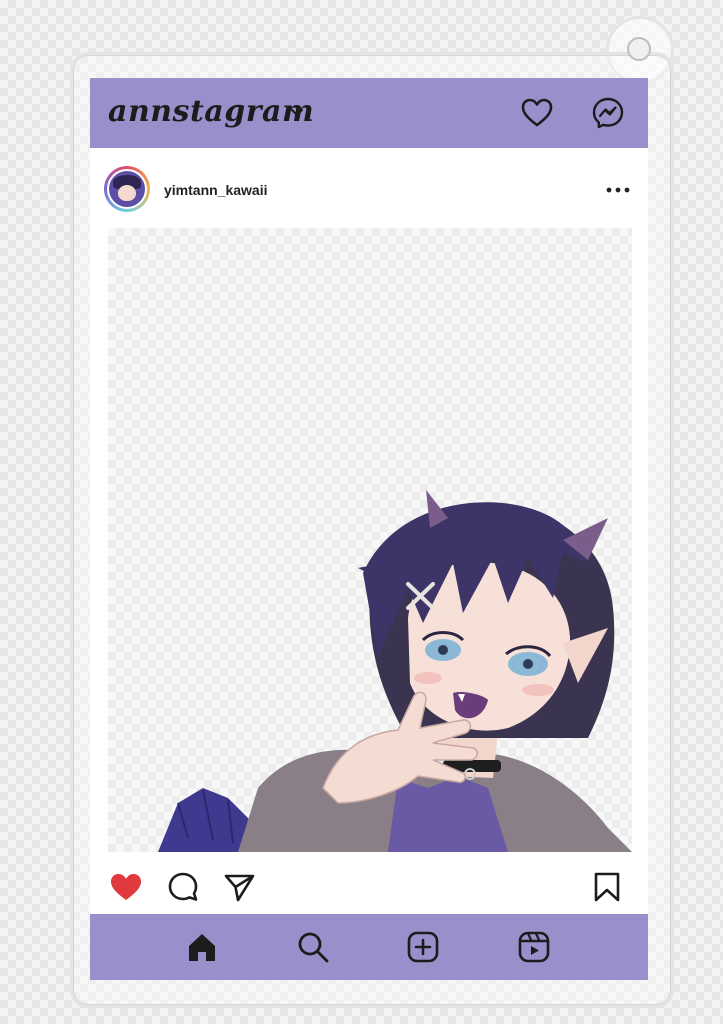 This screenshot has width=723, height=1024. I want to click on top-bar: annstagram, so click(369, 113).